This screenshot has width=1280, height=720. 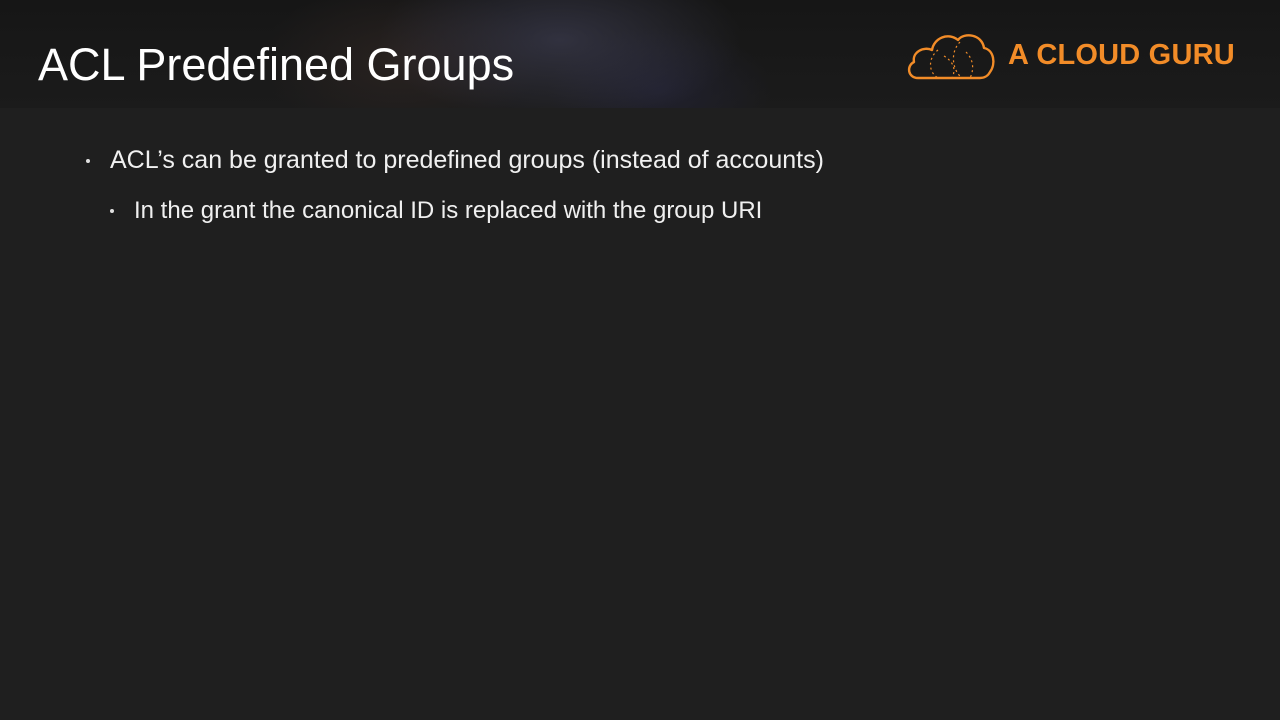 What do you see at coordinates (950, 55) in the screenshot?
I see `cloud-logo-icon` at bounding box center [950, 55].